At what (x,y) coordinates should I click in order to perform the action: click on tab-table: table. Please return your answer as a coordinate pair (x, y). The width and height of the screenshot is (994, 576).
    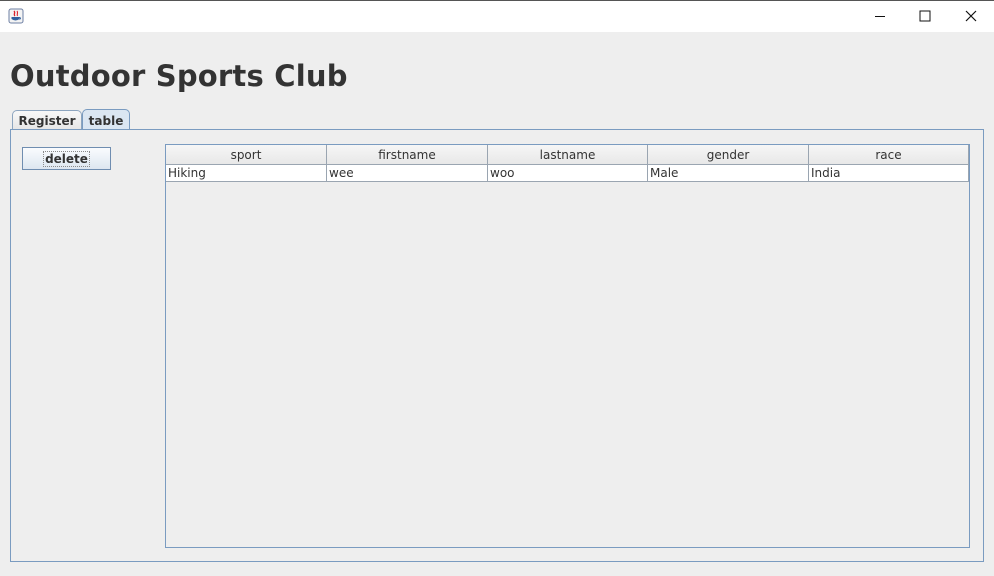
    Looking at the image, I should click on (106, 120).